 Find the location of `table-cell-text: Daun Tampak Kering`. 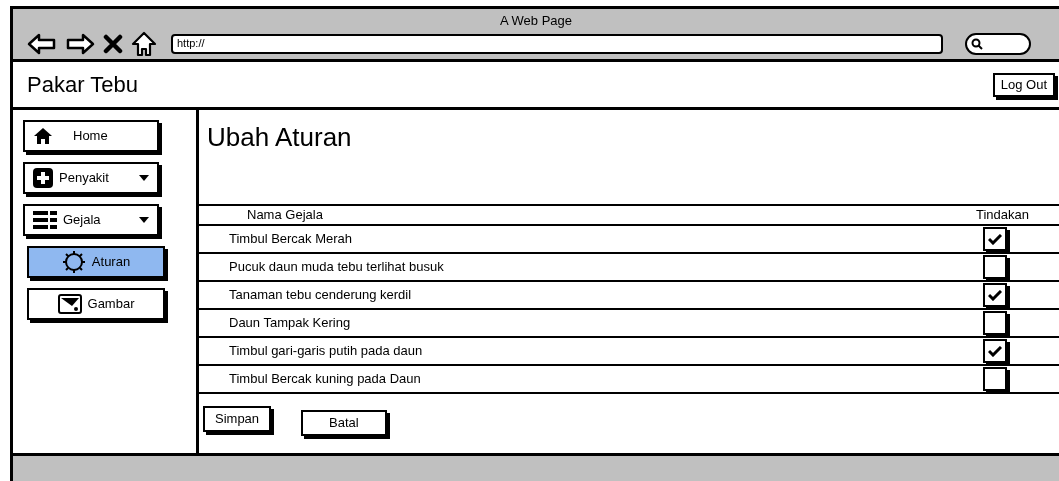

table-cell-text: Daun Tampak Kering is located at coordinates (290, 323).